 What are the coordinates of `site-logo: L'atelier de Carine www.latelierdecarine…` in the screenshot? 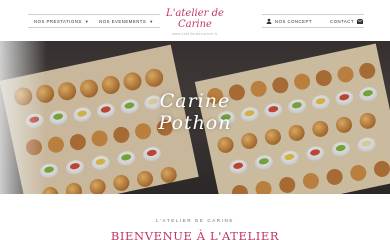 It's located at (195, 22).